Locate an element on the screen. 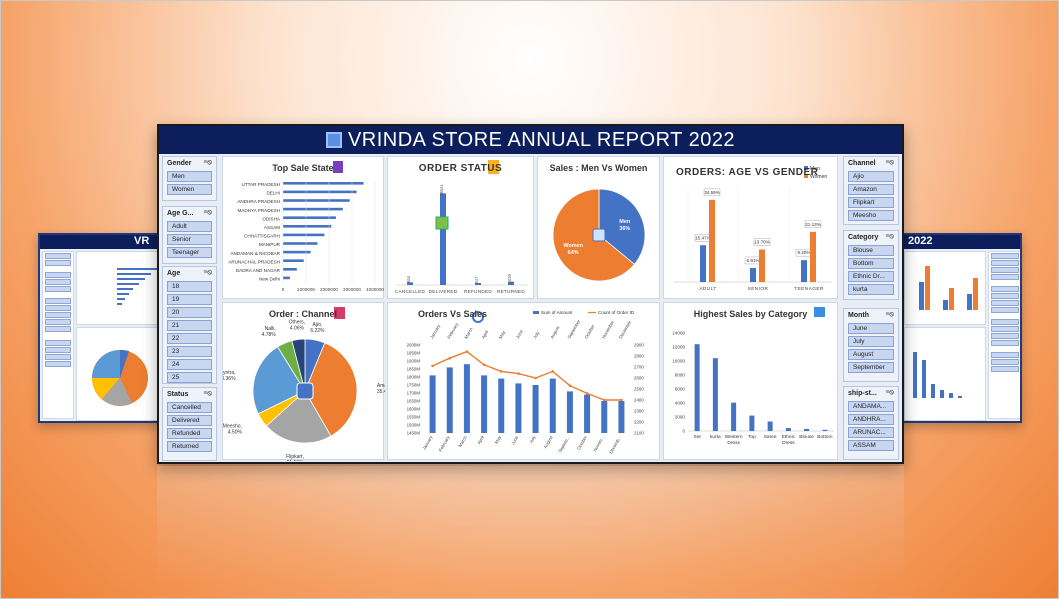 The width and height of the screenshot is (1059, 599). y-right-tick-label: 2800 is located at coordinates (639, 356).